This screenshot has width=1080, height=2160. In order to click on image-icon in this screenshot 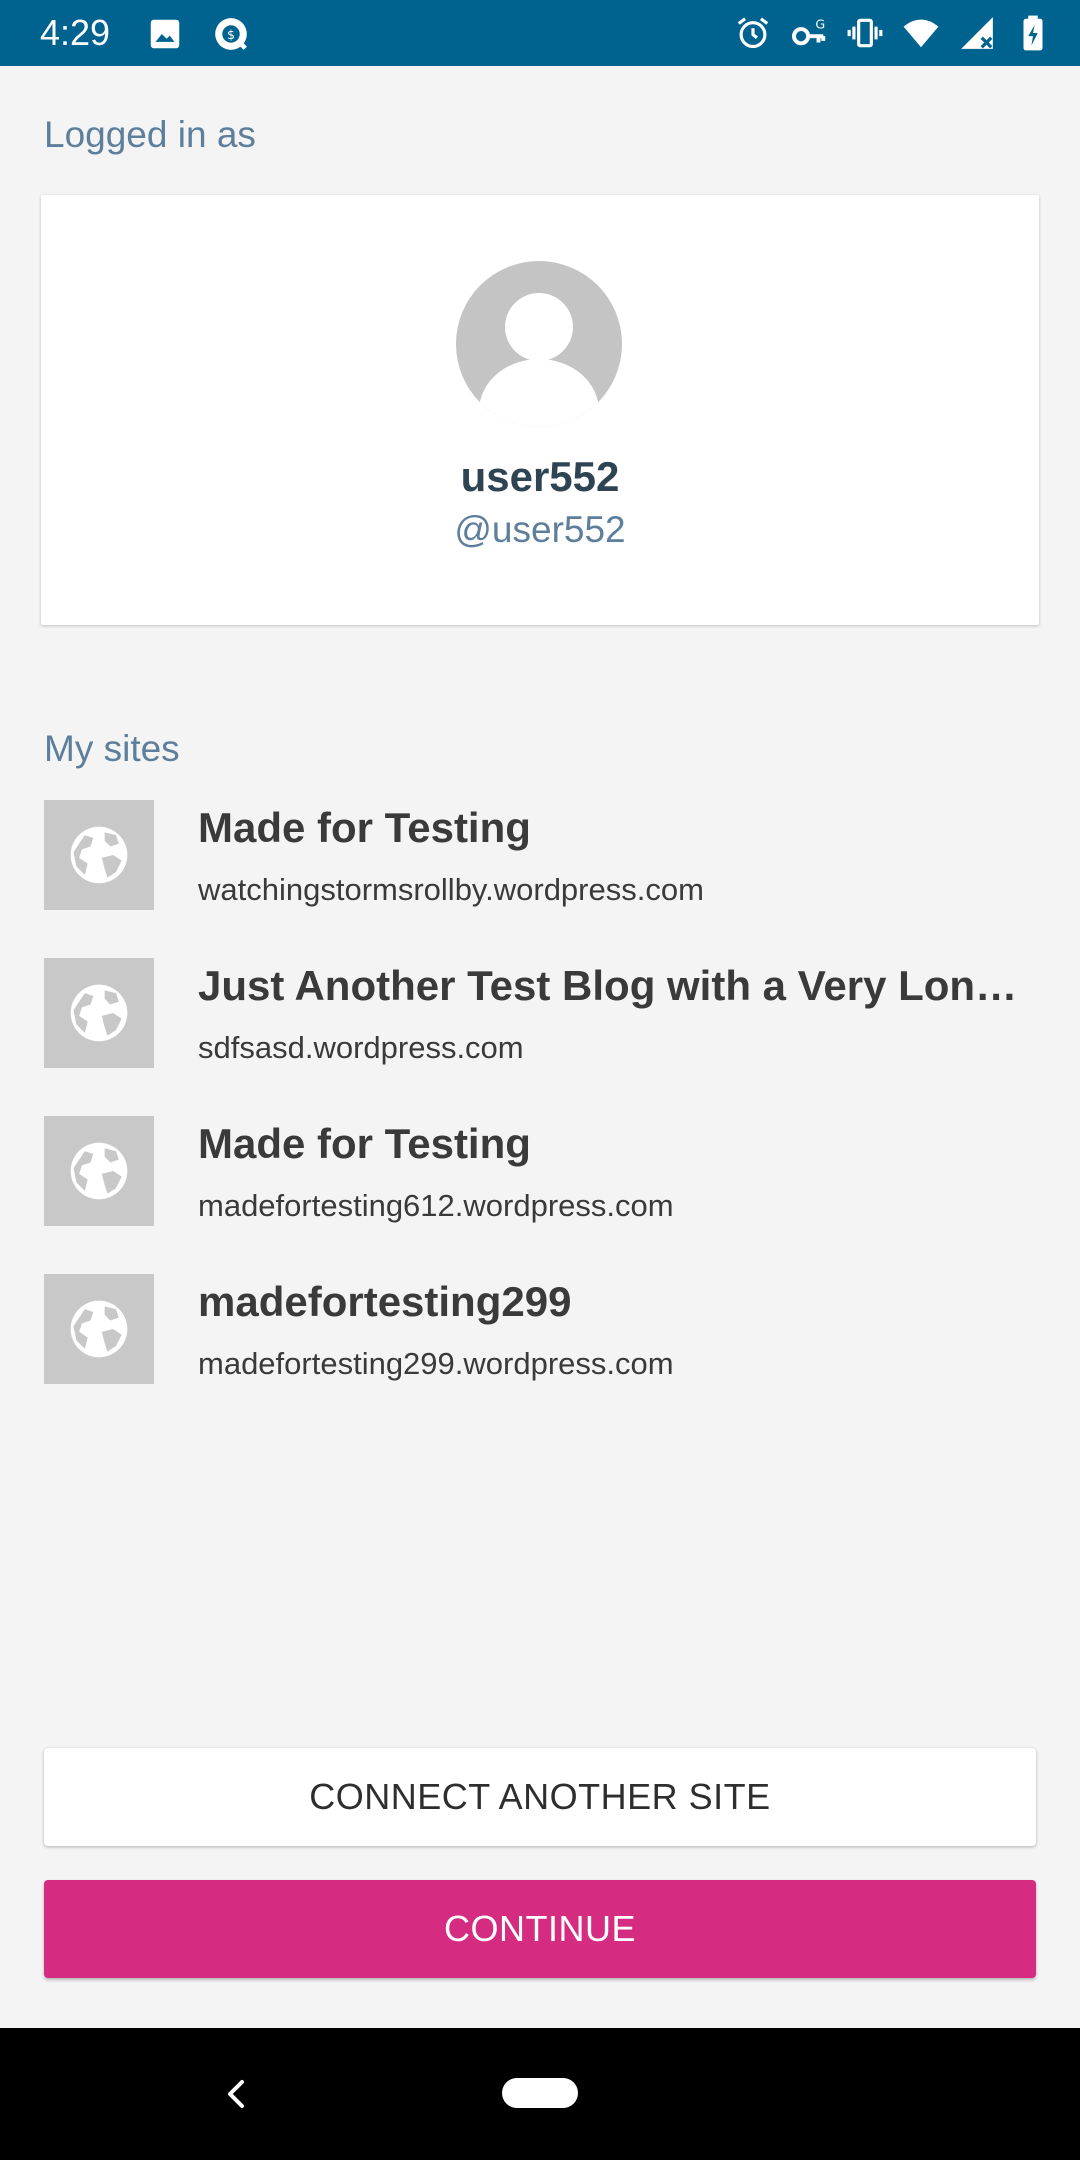, I will do `click(165, 34)`.